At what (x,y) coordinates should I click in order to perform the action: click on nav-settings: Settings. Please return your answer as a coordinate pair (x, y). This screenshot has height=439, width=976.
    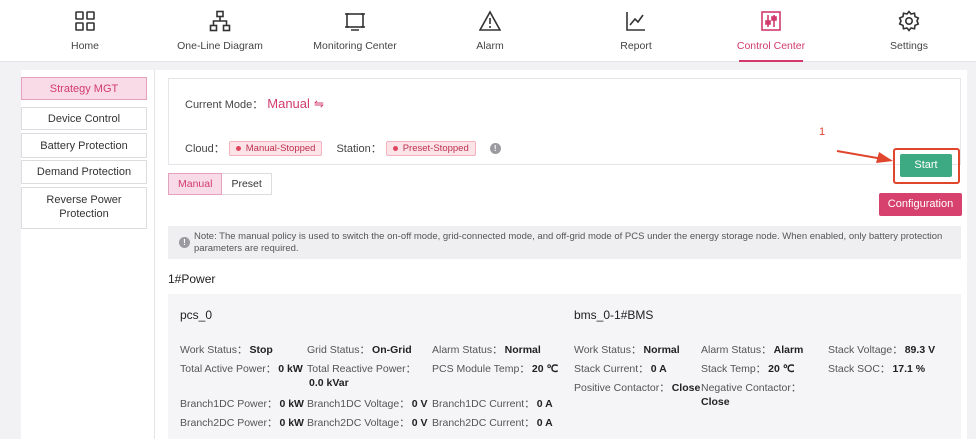
    Looking at the image, I should click on (909, 31).